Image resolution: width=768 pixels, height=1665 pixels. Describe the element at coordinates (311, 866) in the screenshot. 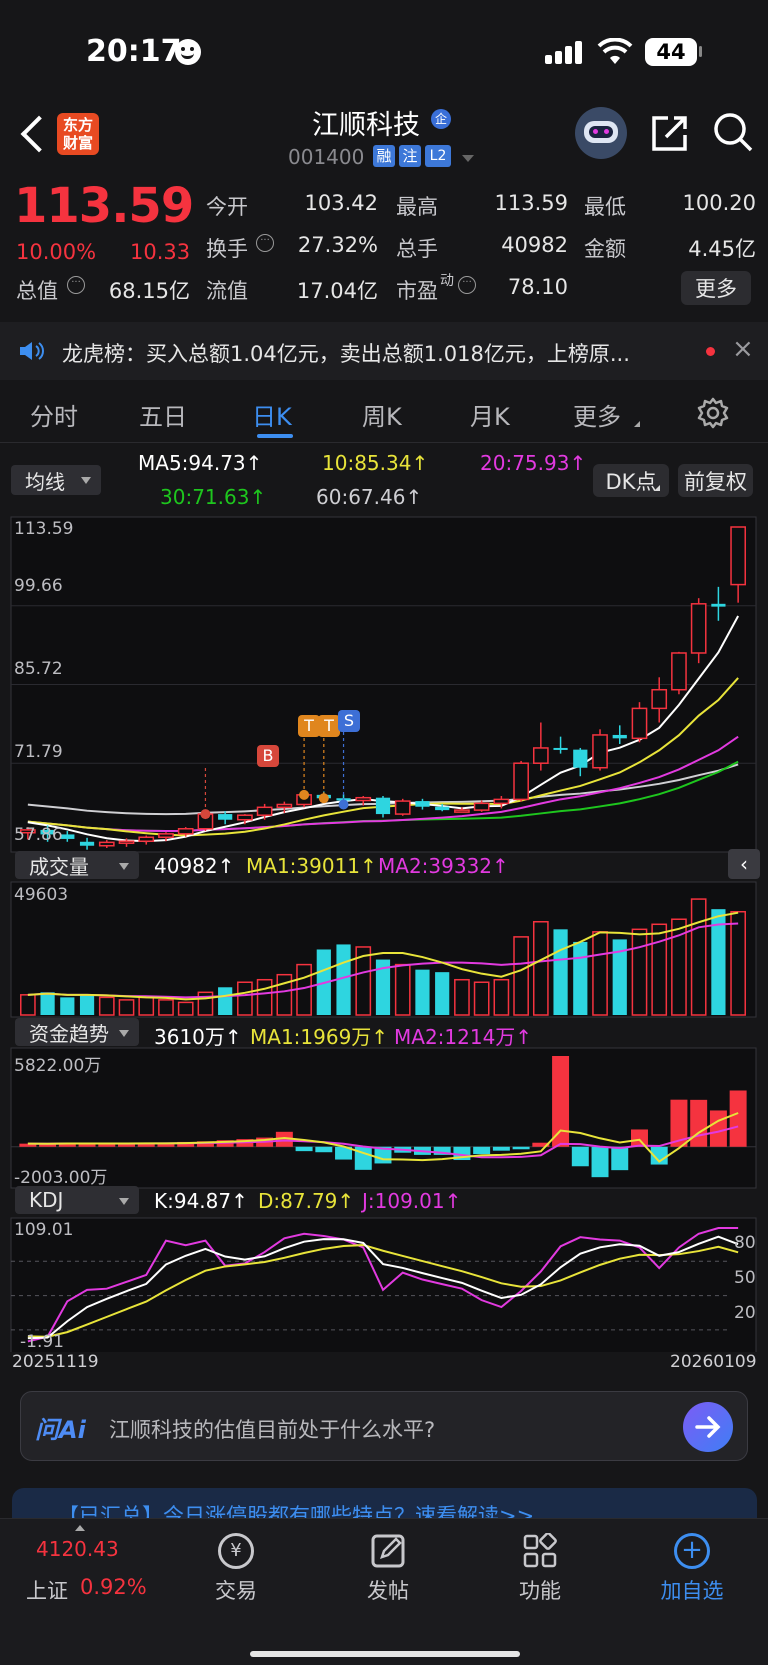

I see `volume-ma1-legend: MA1:39011↑` at that location.